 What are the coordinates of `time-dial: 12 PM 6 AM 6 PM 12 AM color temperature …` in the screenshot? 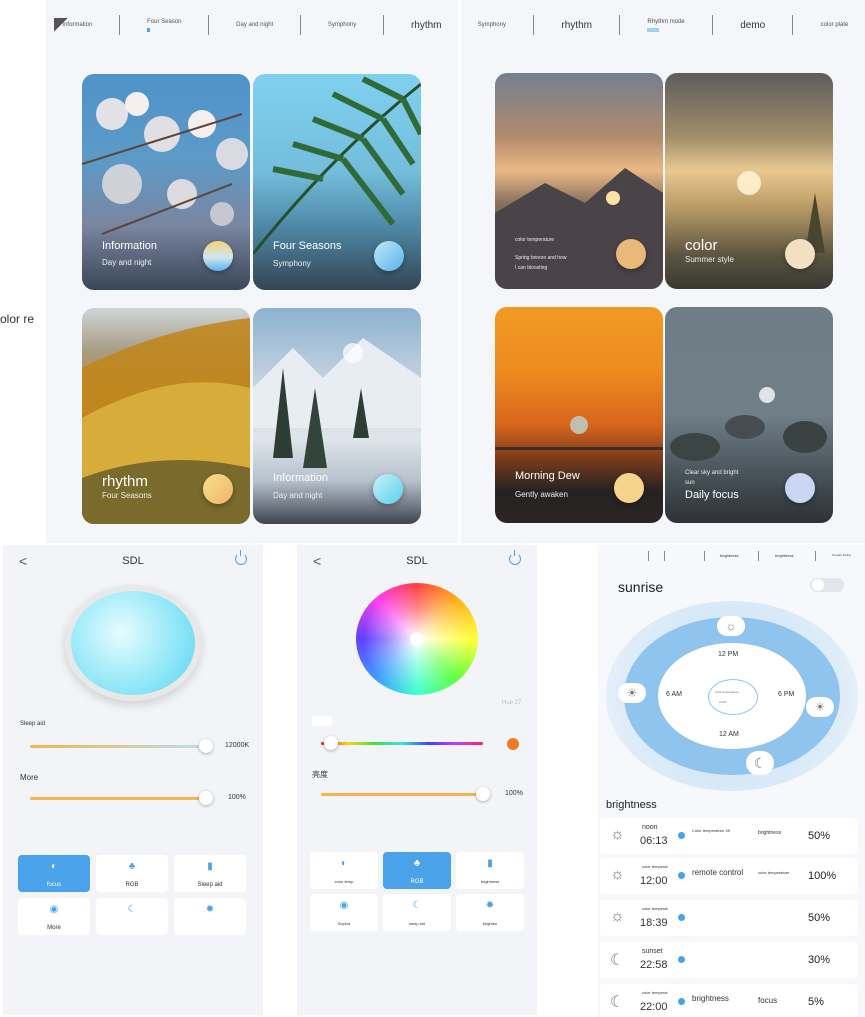 It's located at (732, 696).